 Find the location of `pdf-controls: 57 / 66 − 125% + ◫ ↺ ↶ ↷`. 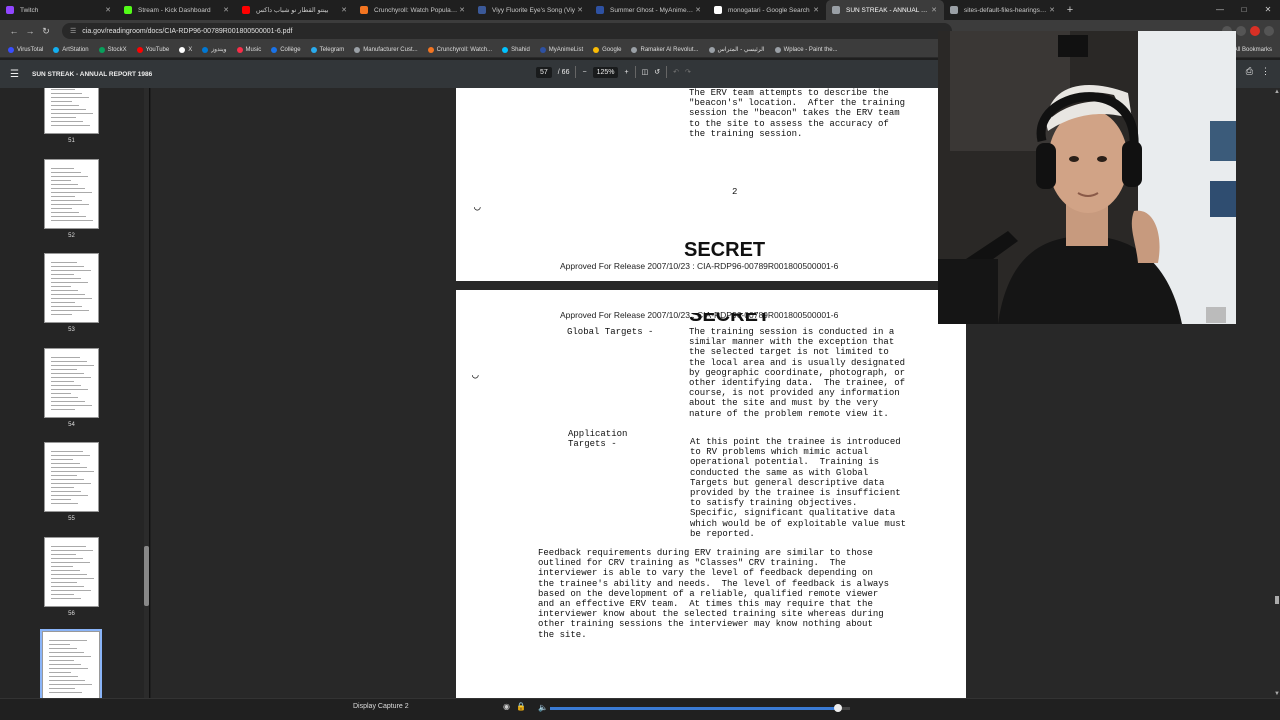

pdf-controls: 57 / 66 − 125% + ◫ ↺ ↶ ↷ is located at coordinates (613, 72).